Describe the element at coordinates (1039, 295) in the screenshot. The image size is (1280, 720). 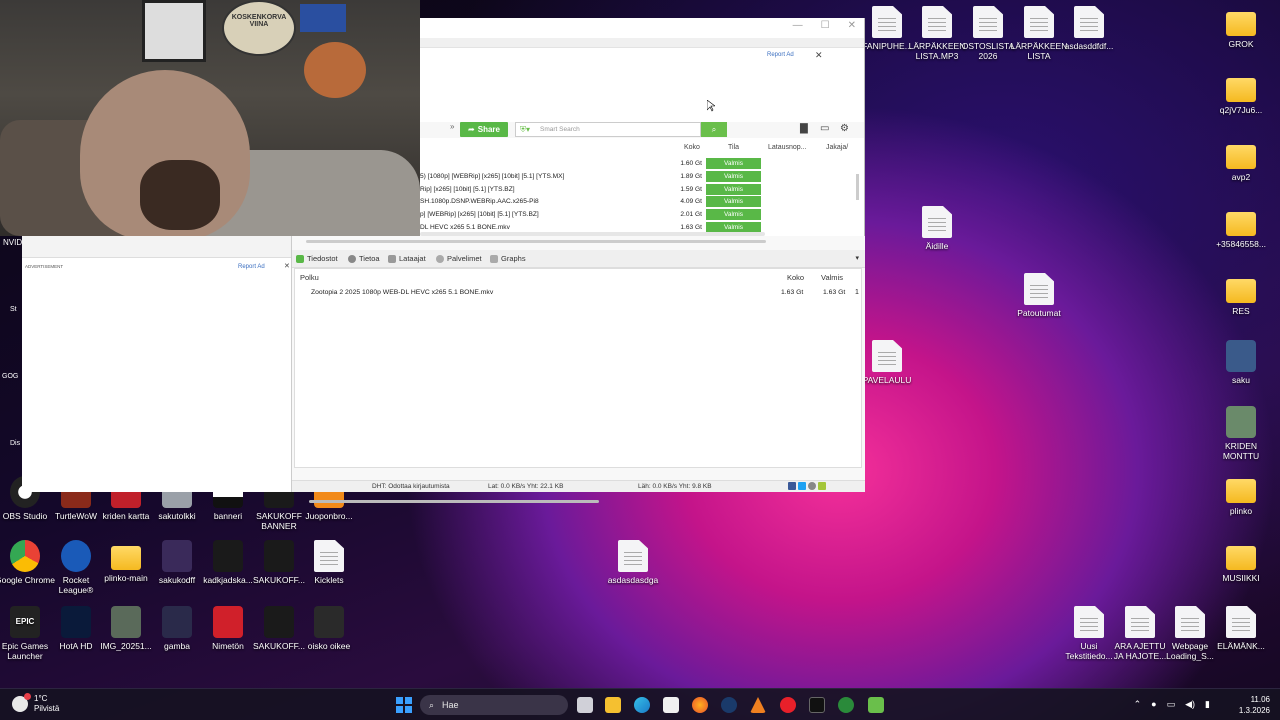
I see `desktop-icon-patoutumat: Patoutumat` at that location.